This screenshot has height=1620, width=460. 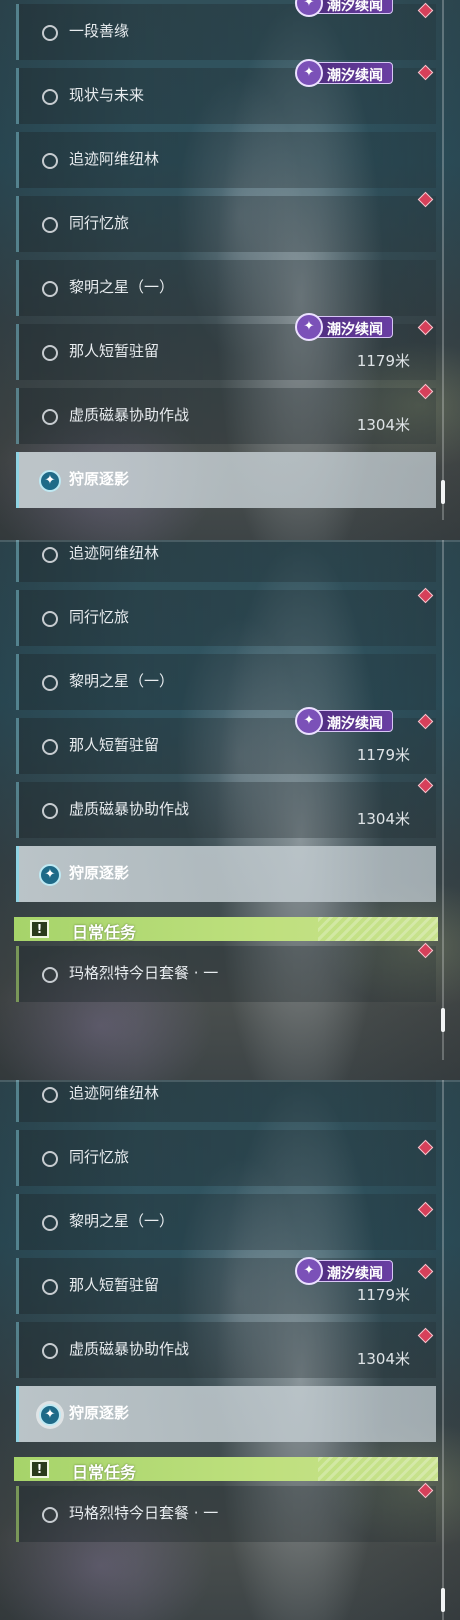 I want to click on quest-label: 一段善缘, so click(x=99, y=31).